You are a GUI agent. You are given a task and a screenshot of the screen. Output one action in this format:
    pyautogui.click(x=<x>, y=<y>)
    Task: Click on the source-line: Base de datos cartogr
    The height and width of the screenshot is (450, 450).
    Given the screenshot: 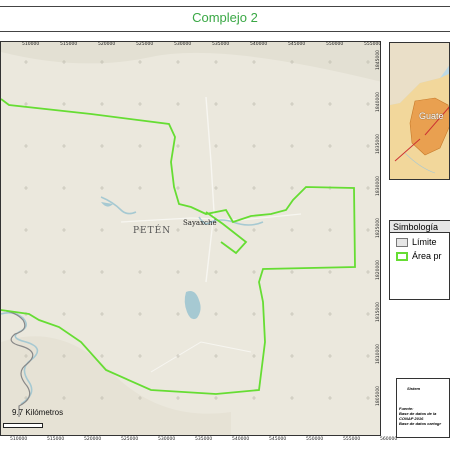 What is the action you would take?
    pyautogui.click(x=420, y=423)
    